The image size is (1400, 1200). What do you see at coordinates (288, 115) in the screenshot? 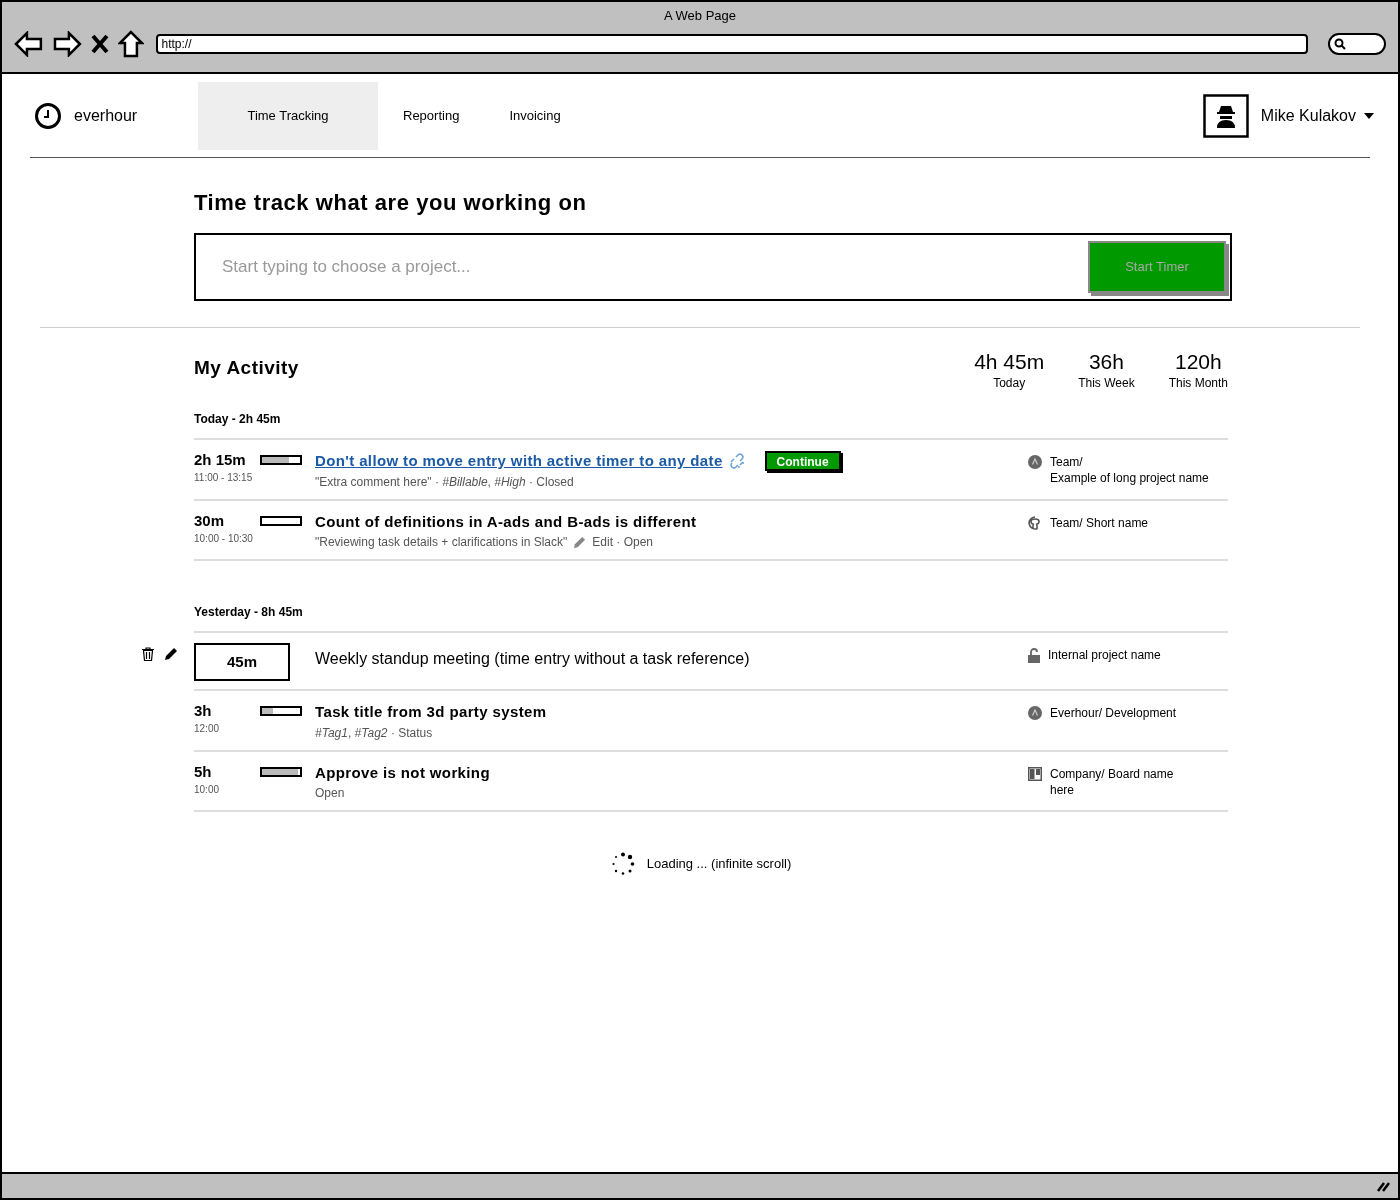
I see `nav-tab: Time Tracking` at bounding box center [288, 115].